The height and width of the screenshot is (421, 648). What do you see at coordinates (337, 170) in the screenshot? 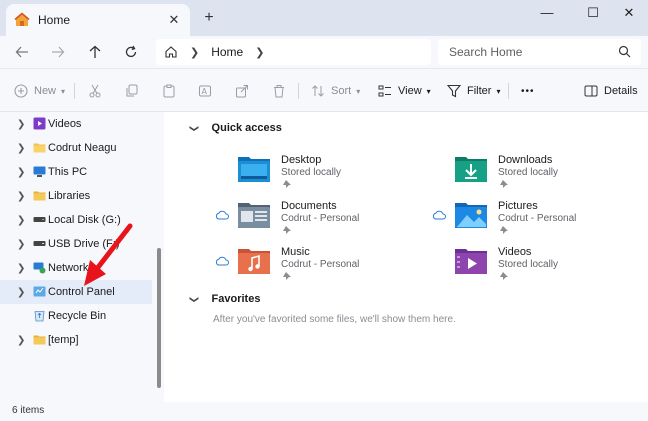
I see `quick-access-desktop: Desktop Stored locally` at bounding box center [337, 170].